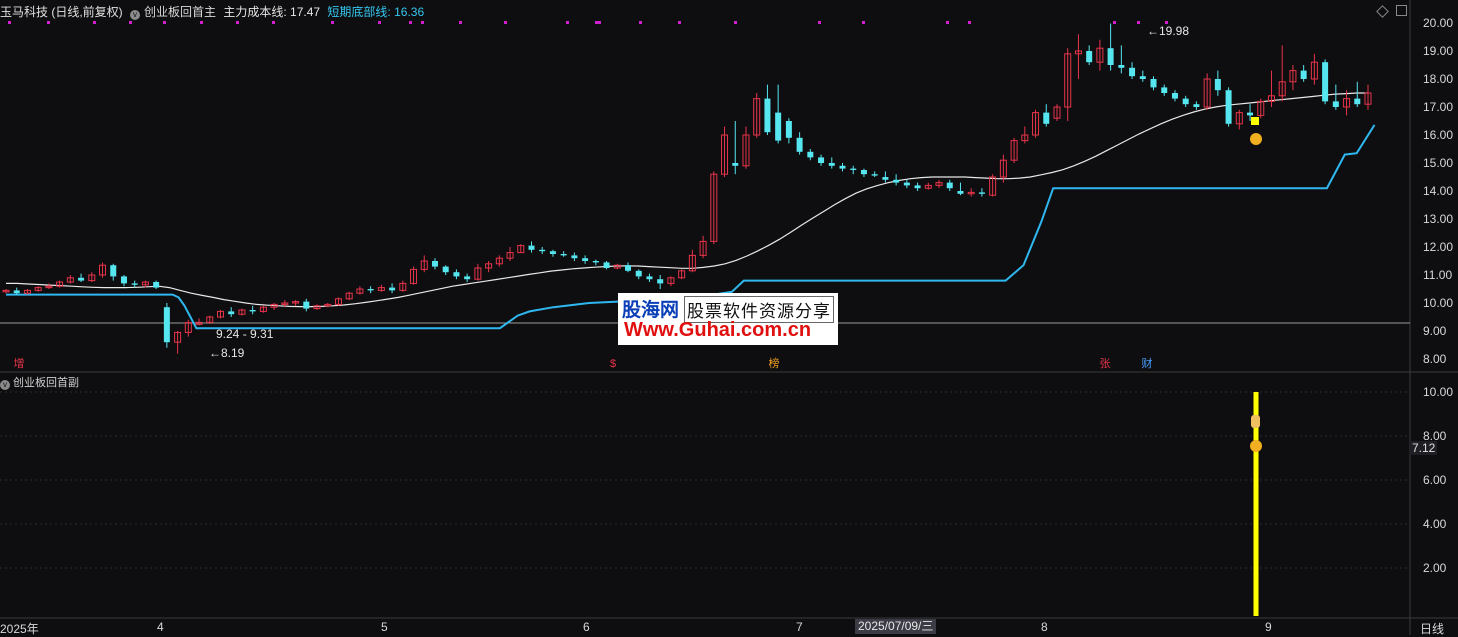 Image resolution: width=1458 pixels, height=637 pixels. I want to click on price-tick: 18.00, so click(1438, 79).